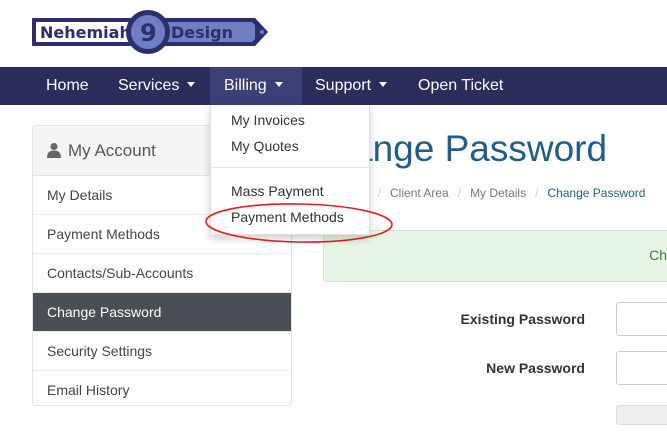  What do you see at coordinates (162, 390) in the screenshot?
I see `sidebar-item-email-history: Email History` at bounding box center [162, 390].